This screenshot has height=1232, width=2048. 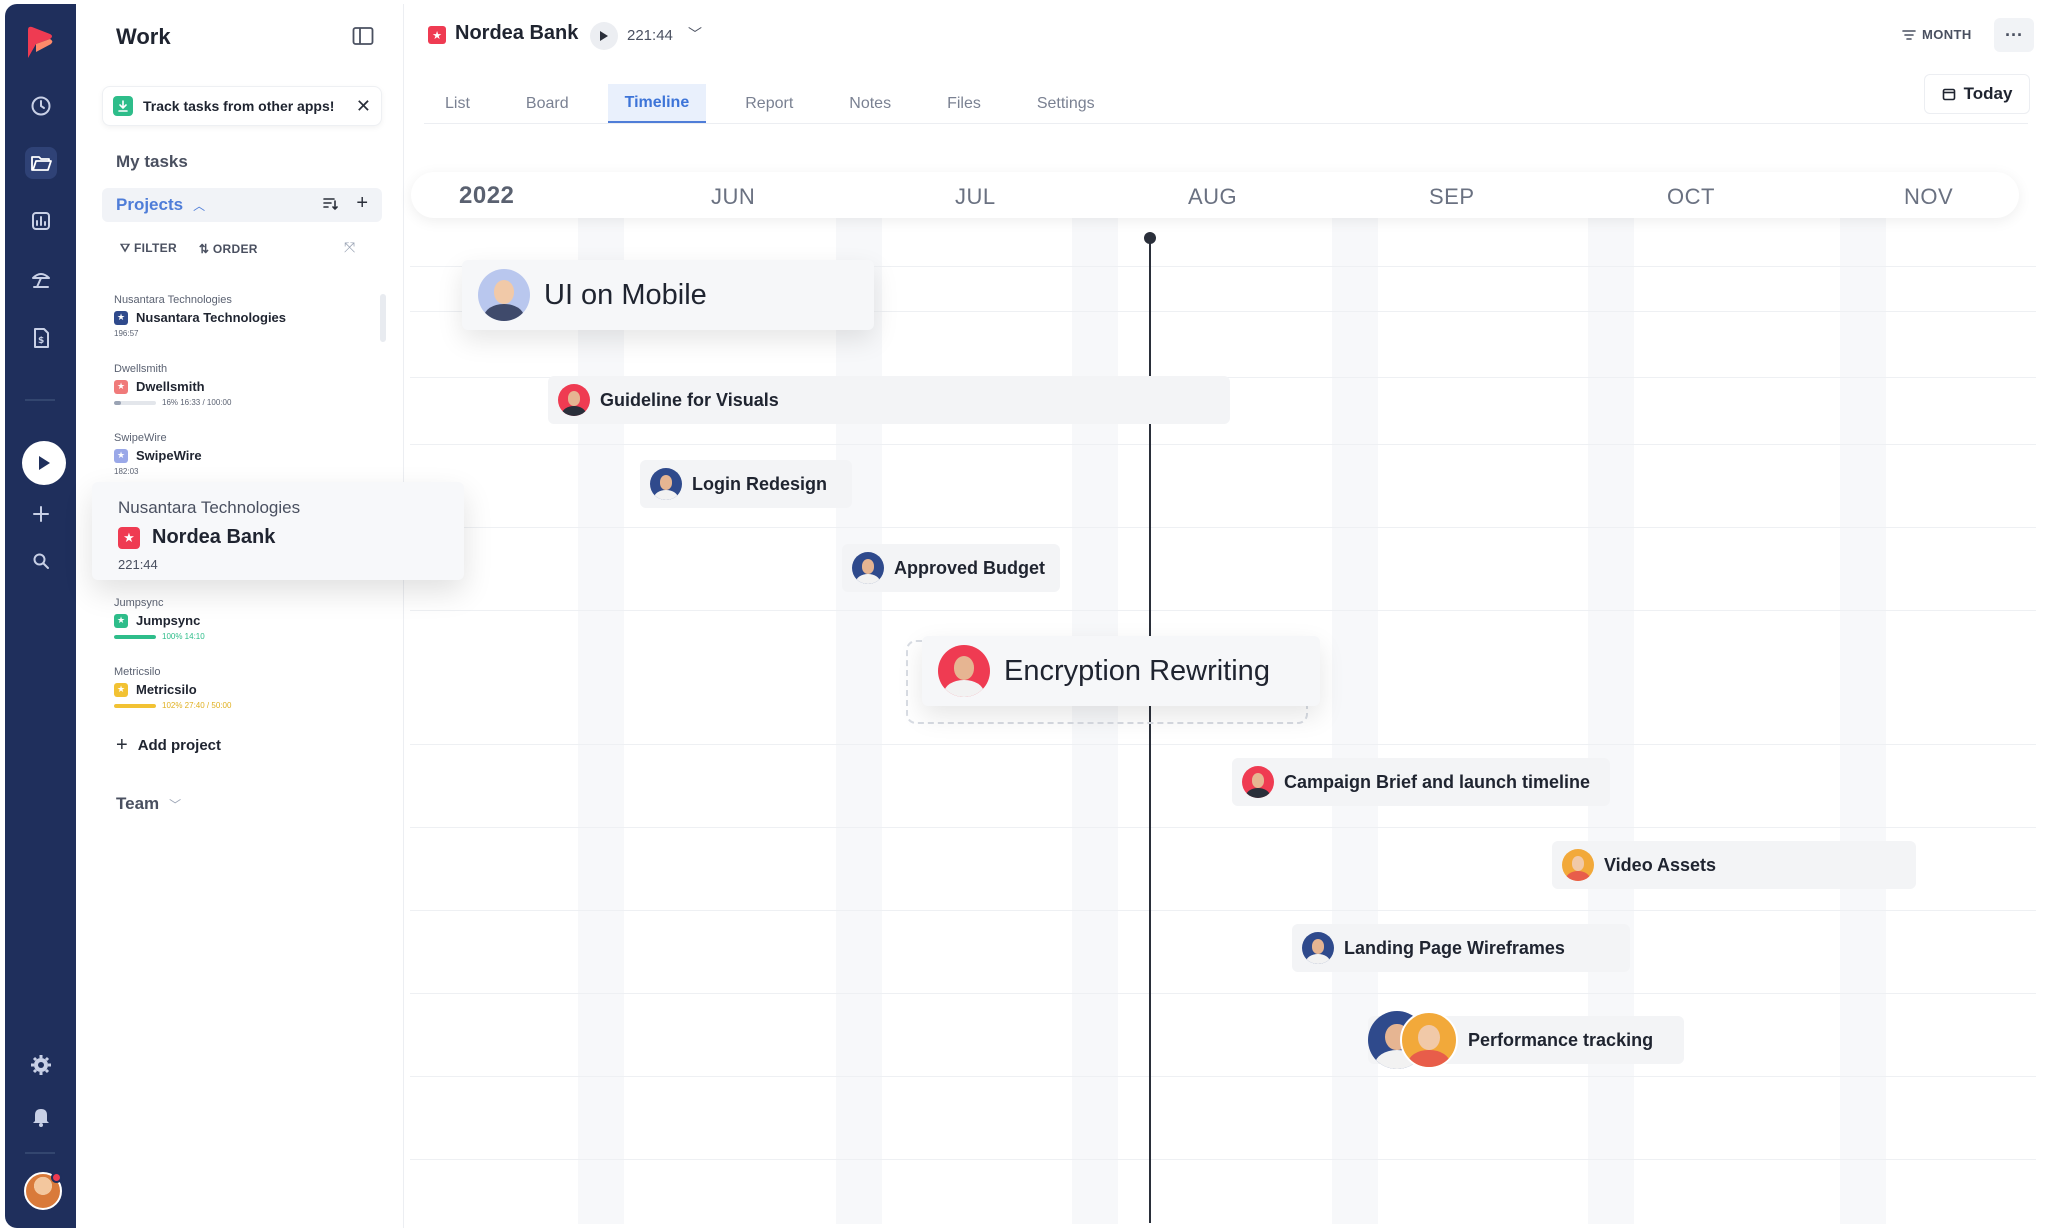 What do you see at coordinates (733, 196) in the screenshot?
I see `month-label: JUN` at bounding box center [733, 196].